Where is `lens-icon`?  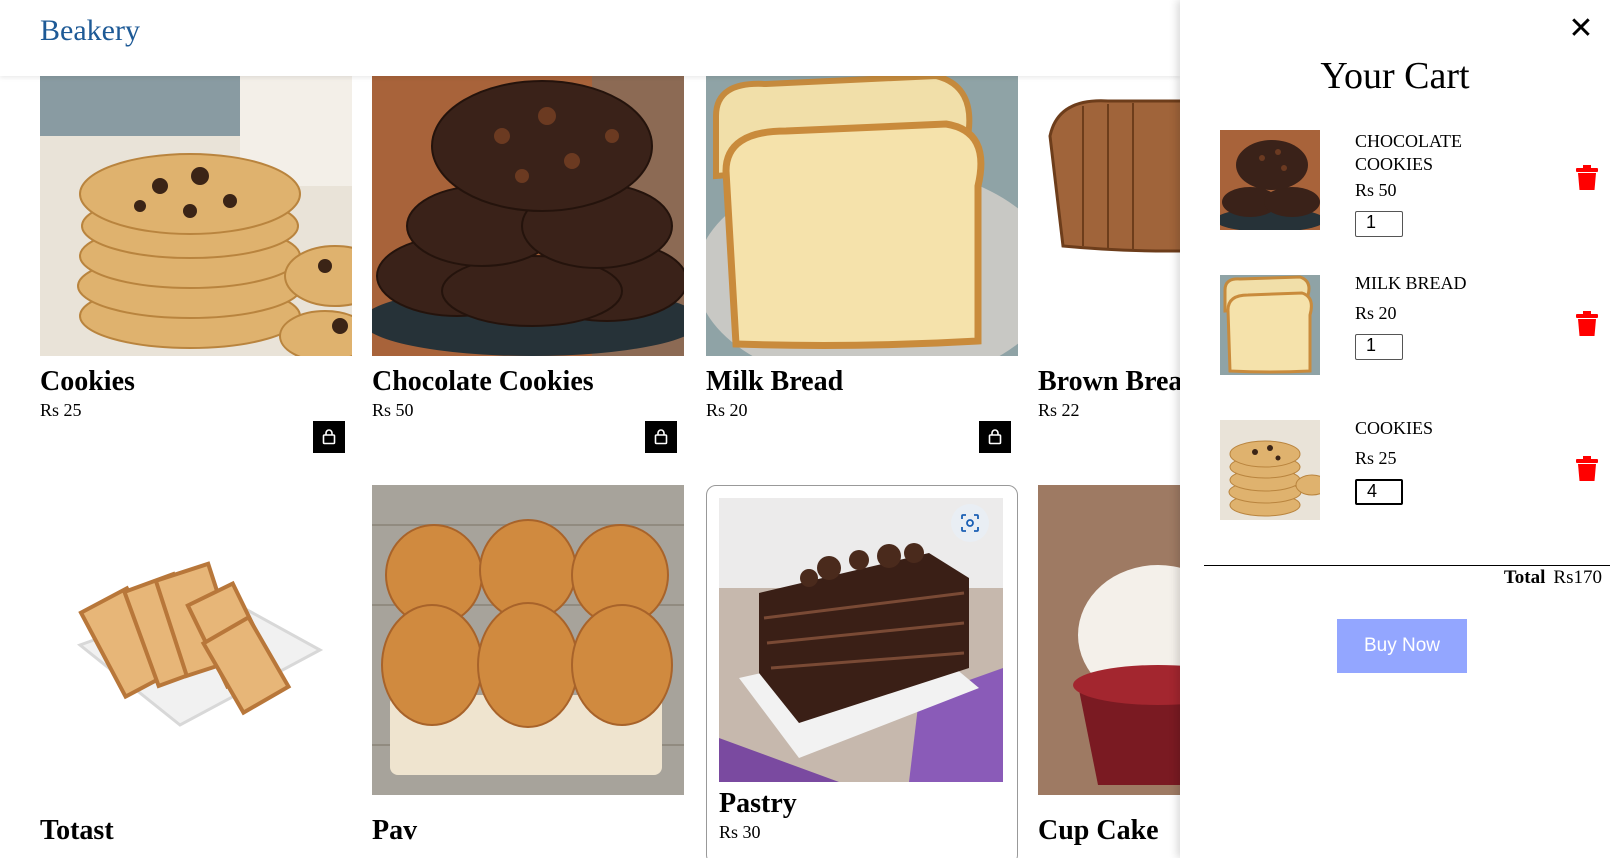 lens-icon is located at coordinates (970, 523).